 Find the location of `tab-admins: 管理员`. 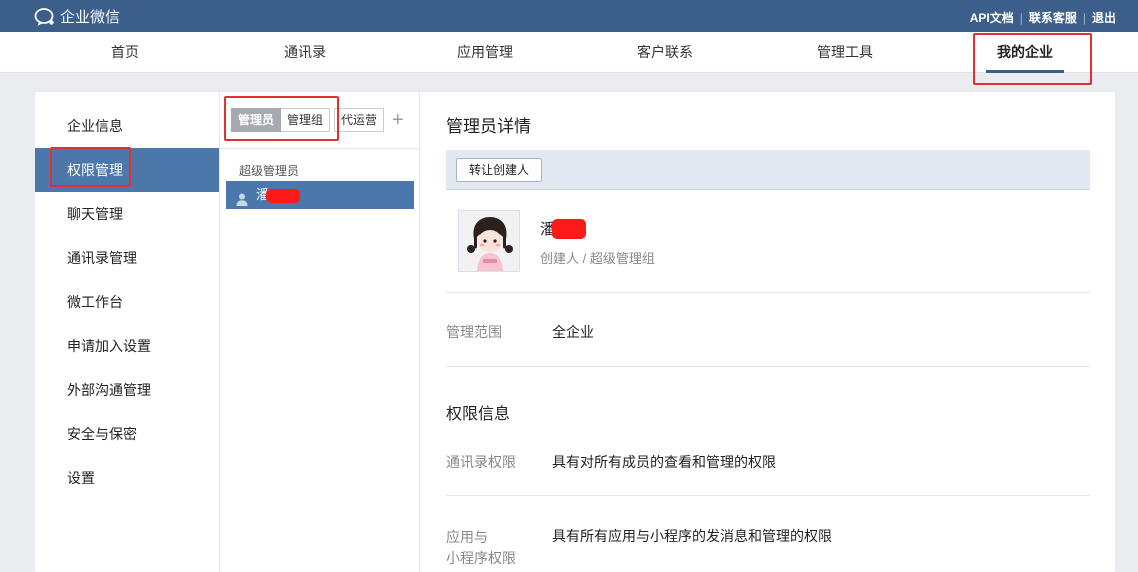

tab-admins: 管理员 is located at coordinates (256, 120).